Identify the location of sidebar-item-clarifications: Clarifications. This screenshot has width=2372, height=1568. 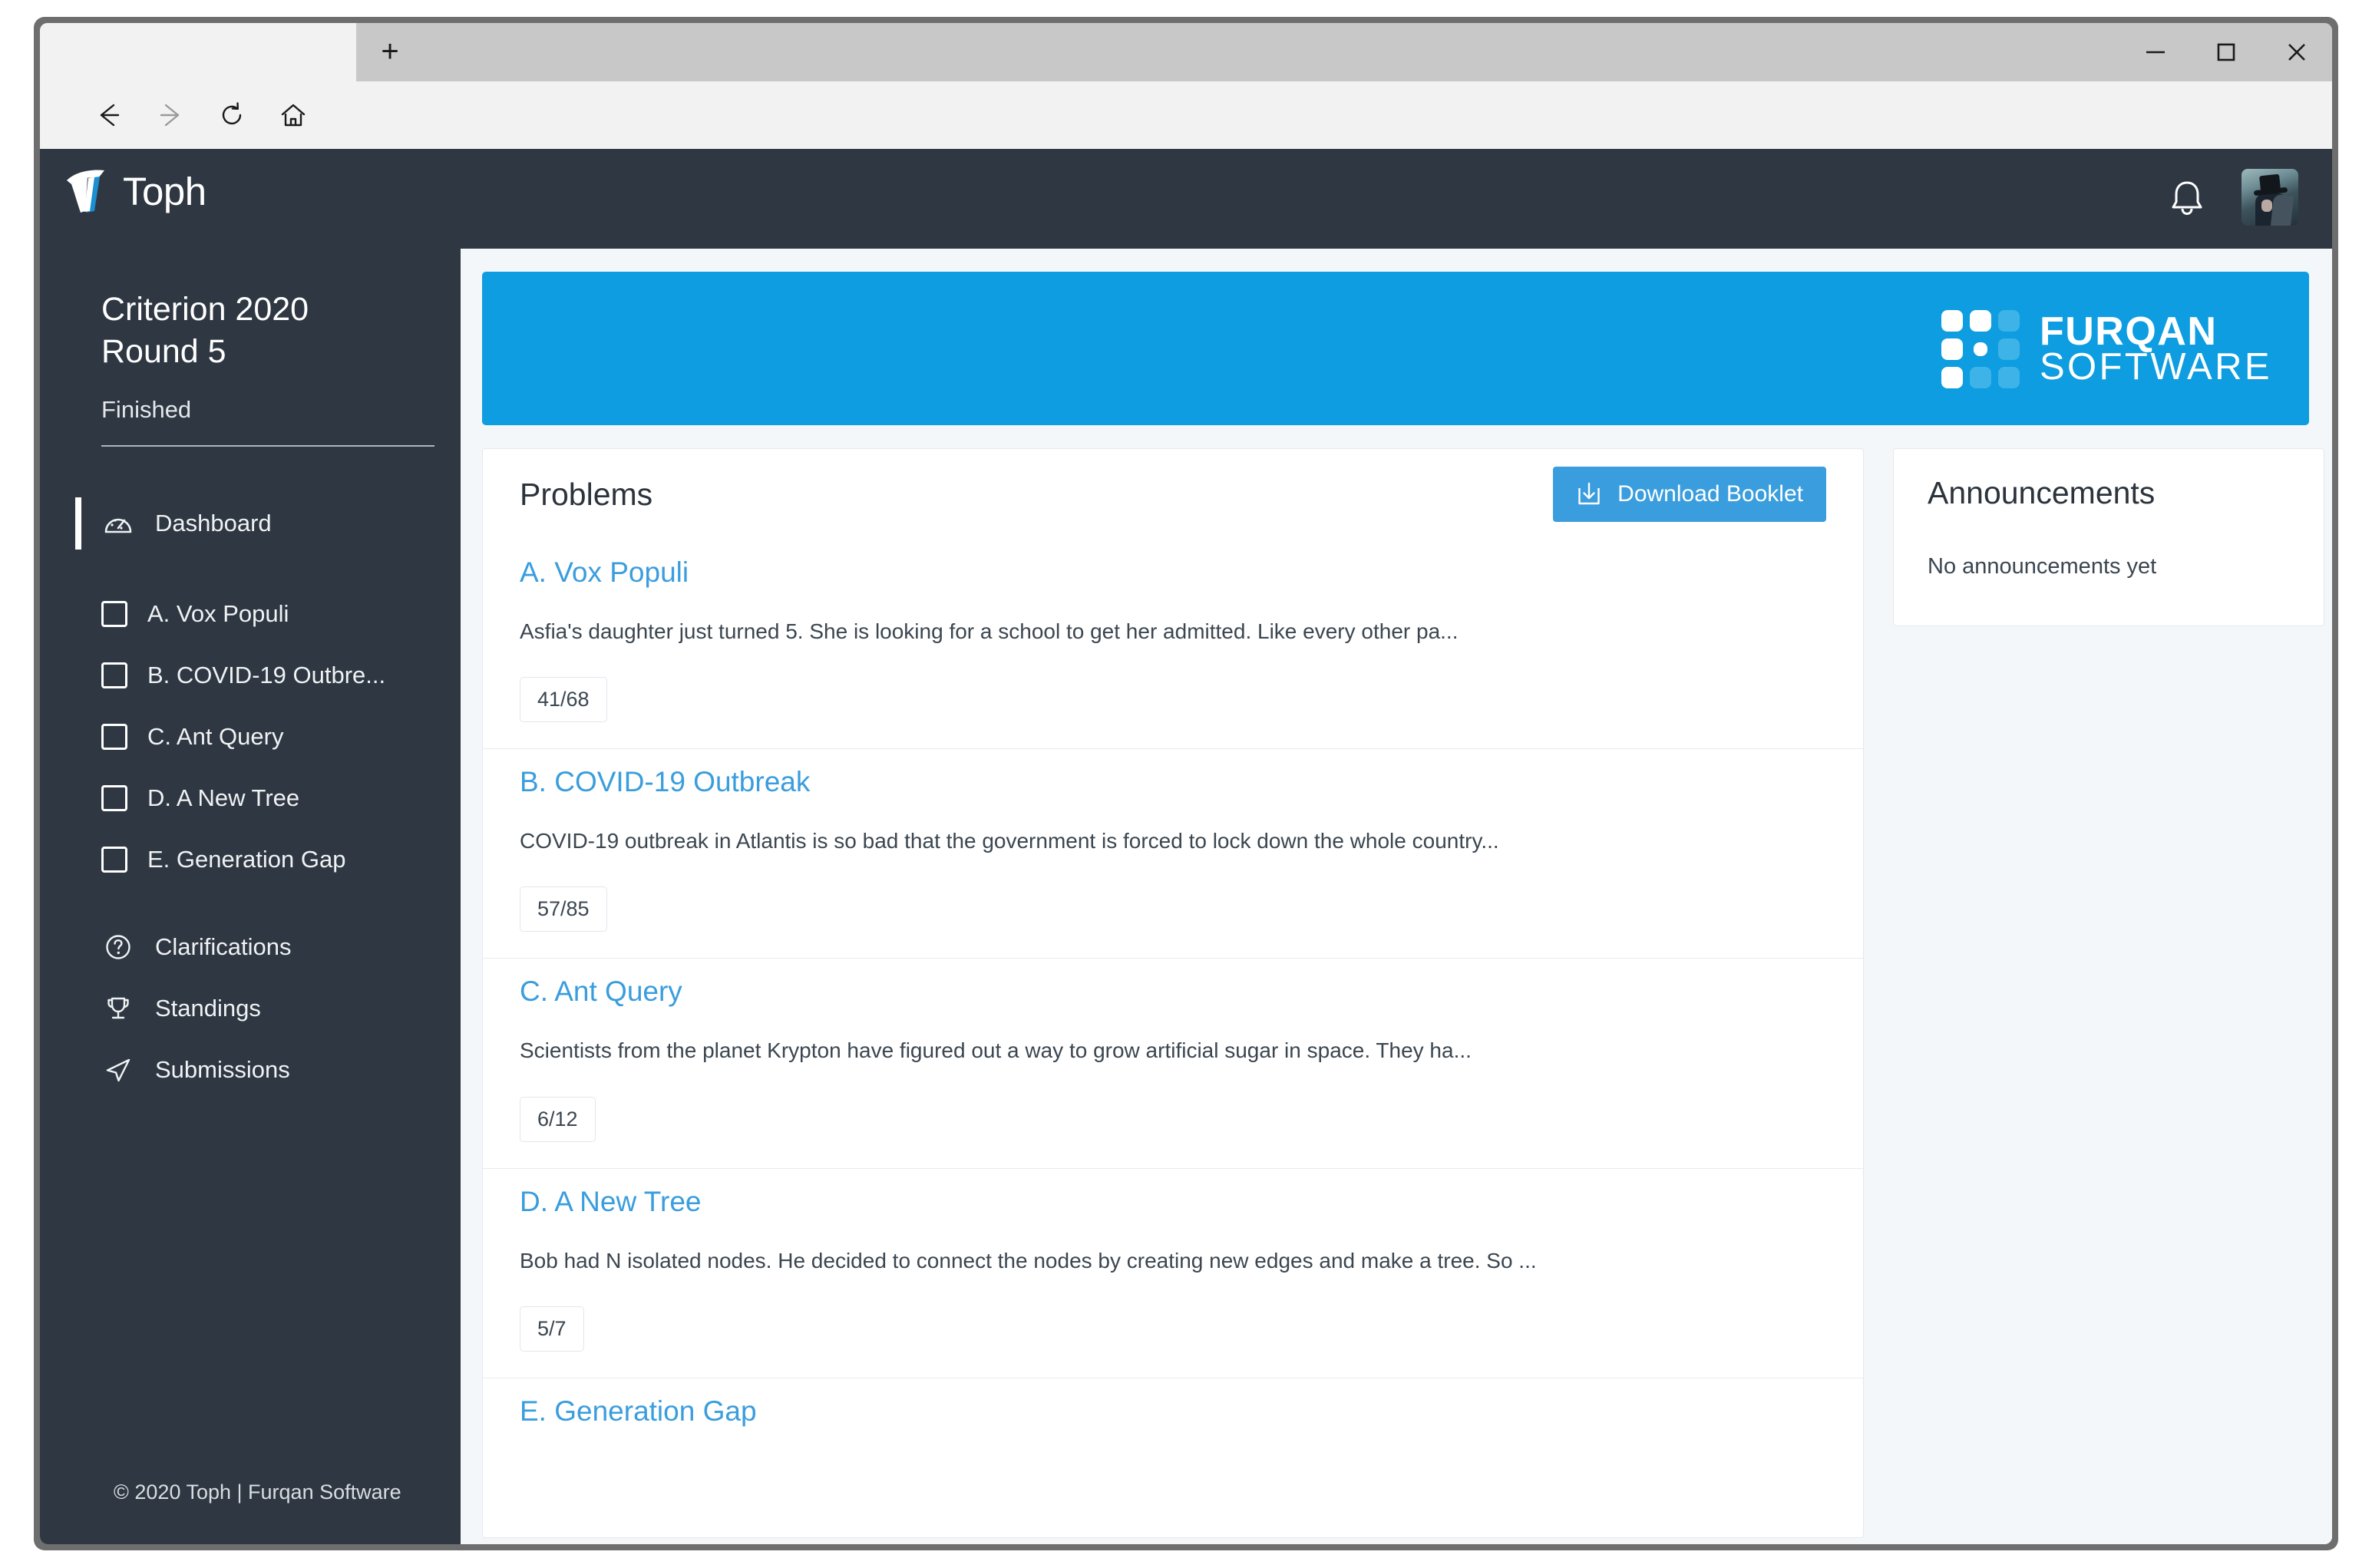
(250, 947).